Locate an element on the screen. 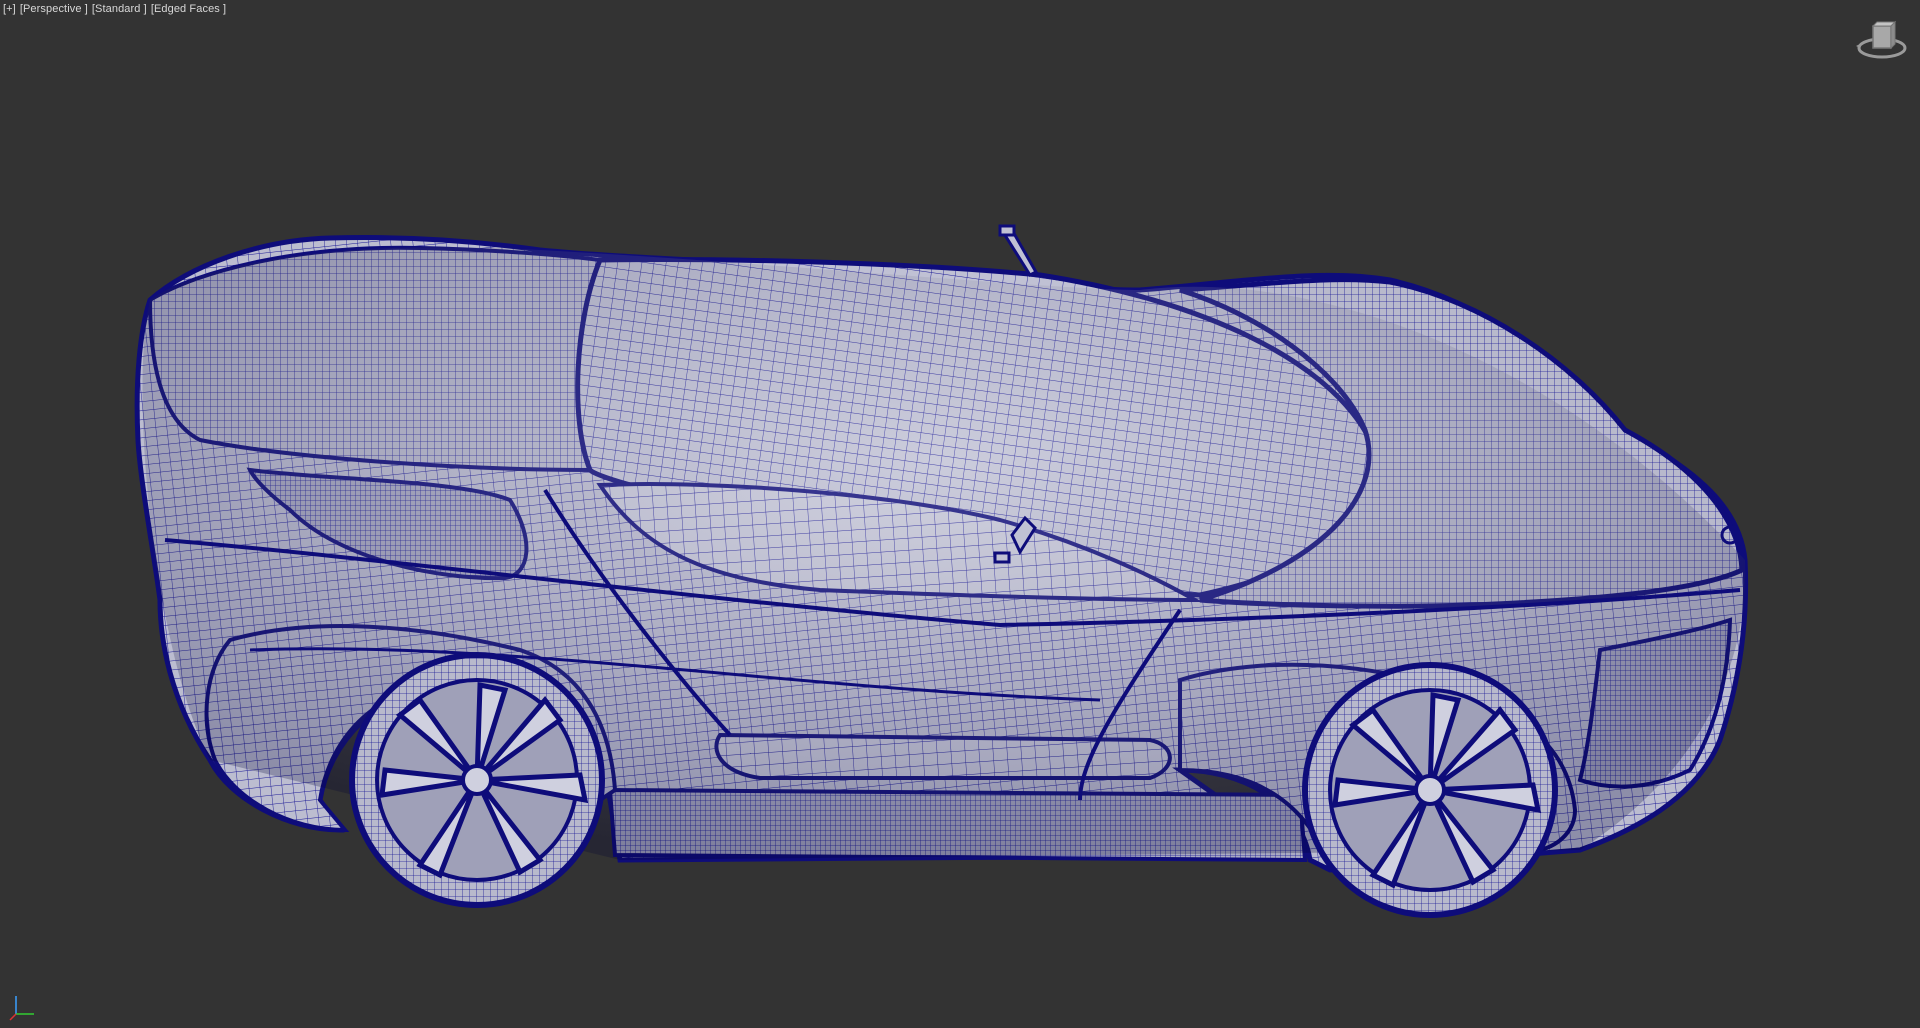 The image size is (1920, 1028). antenna is located at coordinates (1018, 250).